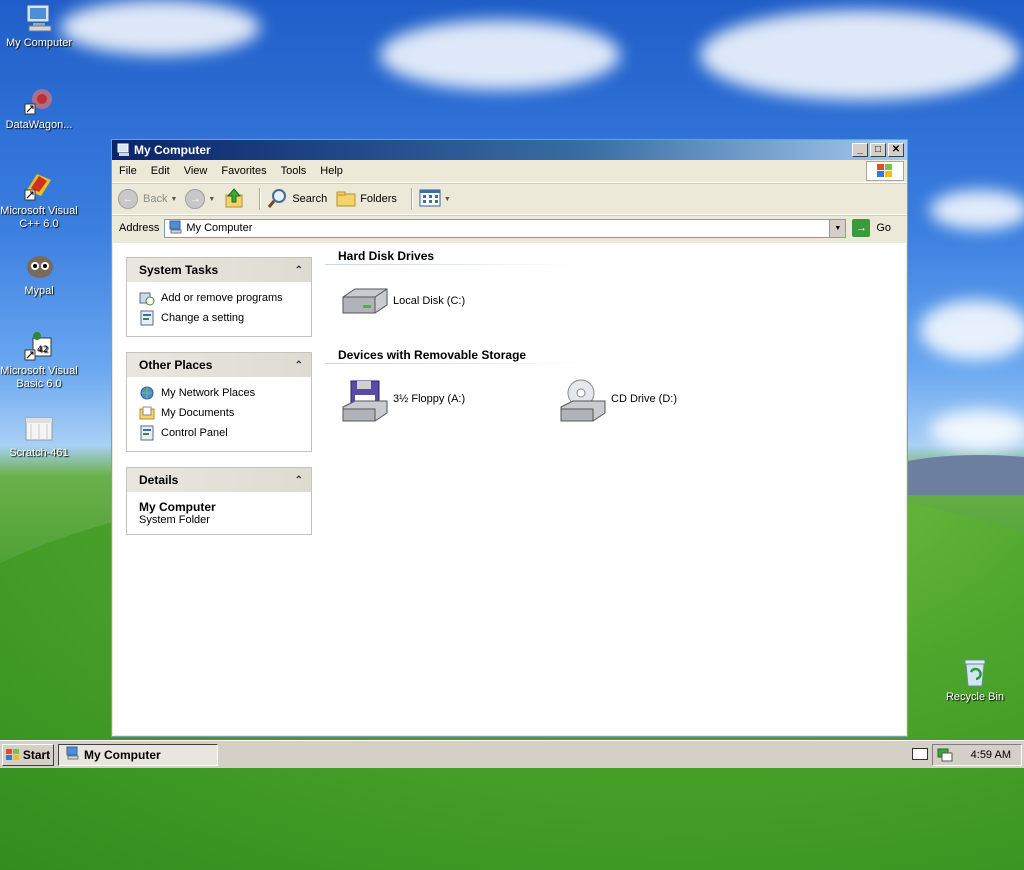  I want to click on desktop-icon-my-computer: My Computer, so click(39, 26).